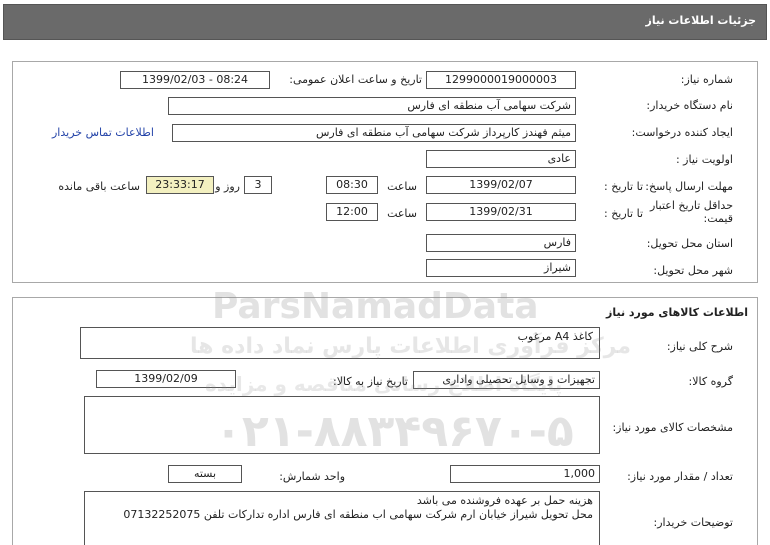  Describe the element at coordinates (525, 474) in the screenshot. I see `quantity-field: 1,000` at that location.